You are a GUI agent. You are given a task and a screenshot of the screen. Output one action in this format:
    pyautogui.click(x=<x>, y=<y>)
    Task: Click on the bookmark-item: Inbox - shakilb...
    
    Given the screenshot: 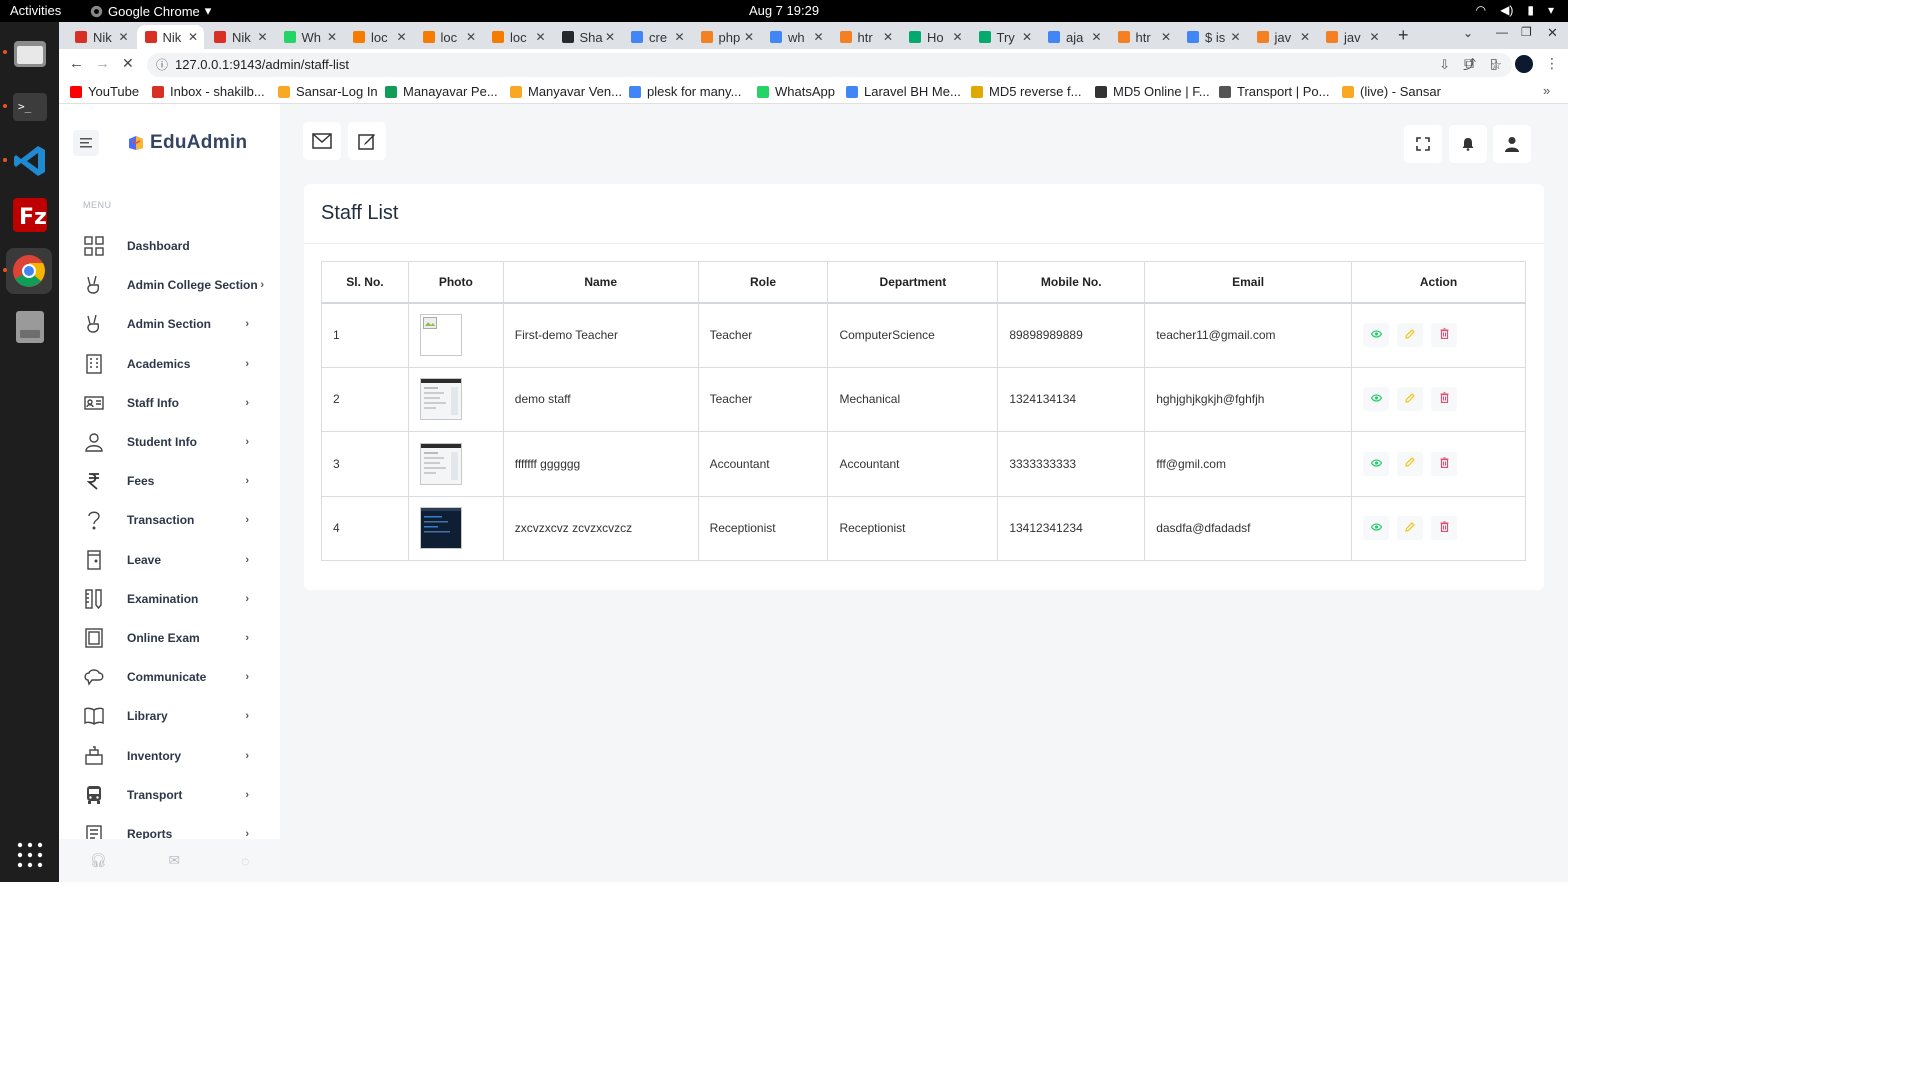 What is the action you would take?
    pyautogui.click(x=208, y=91)
    